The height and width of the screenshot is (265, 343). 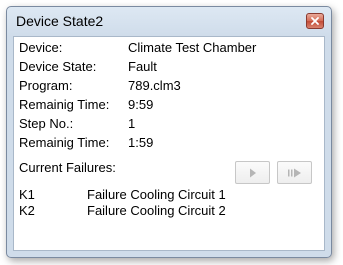 What do you see at coordinates (141, 104) in the screenshot?
I see `remaining-time-value: 9:59` at bounding box center [141, 104].